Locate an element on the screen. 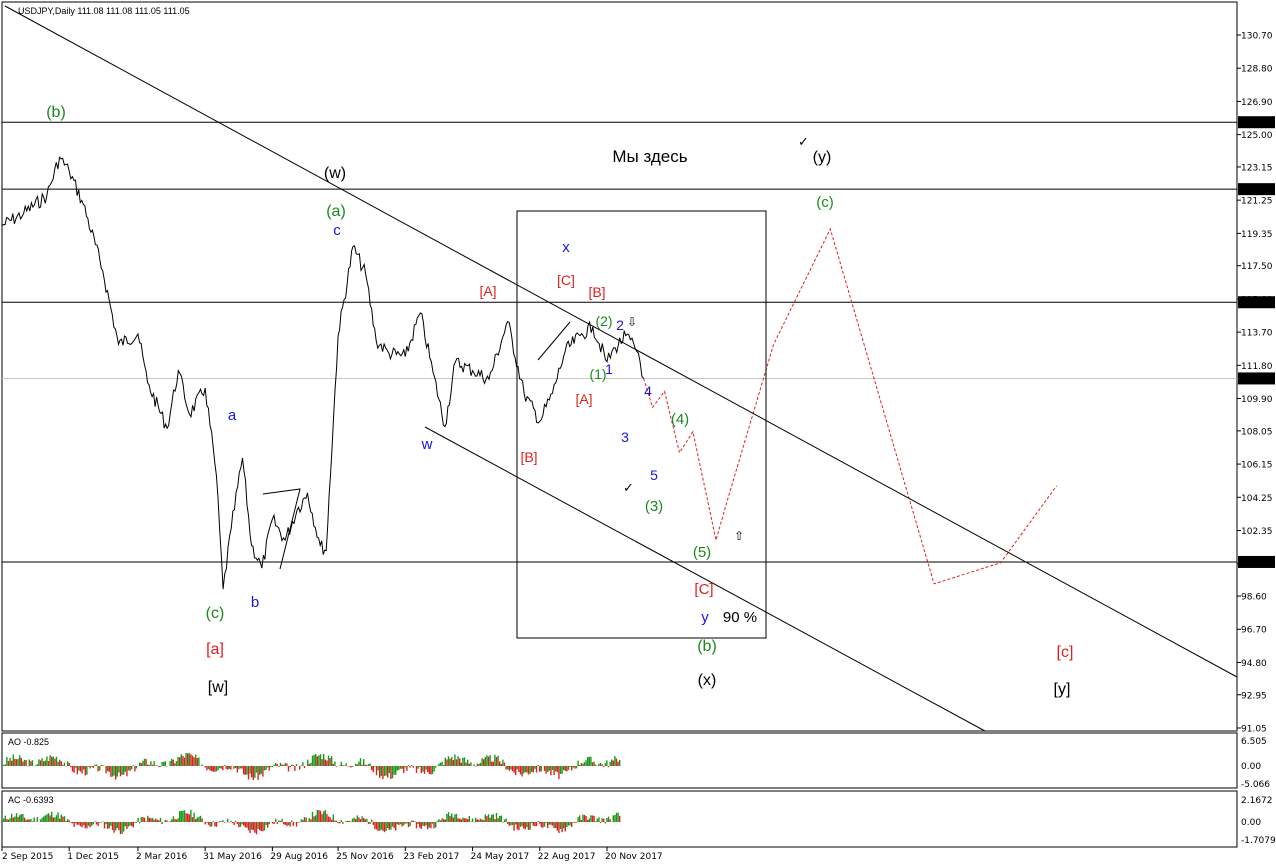  wave-label: (x) is located at coordinates (707, 680).